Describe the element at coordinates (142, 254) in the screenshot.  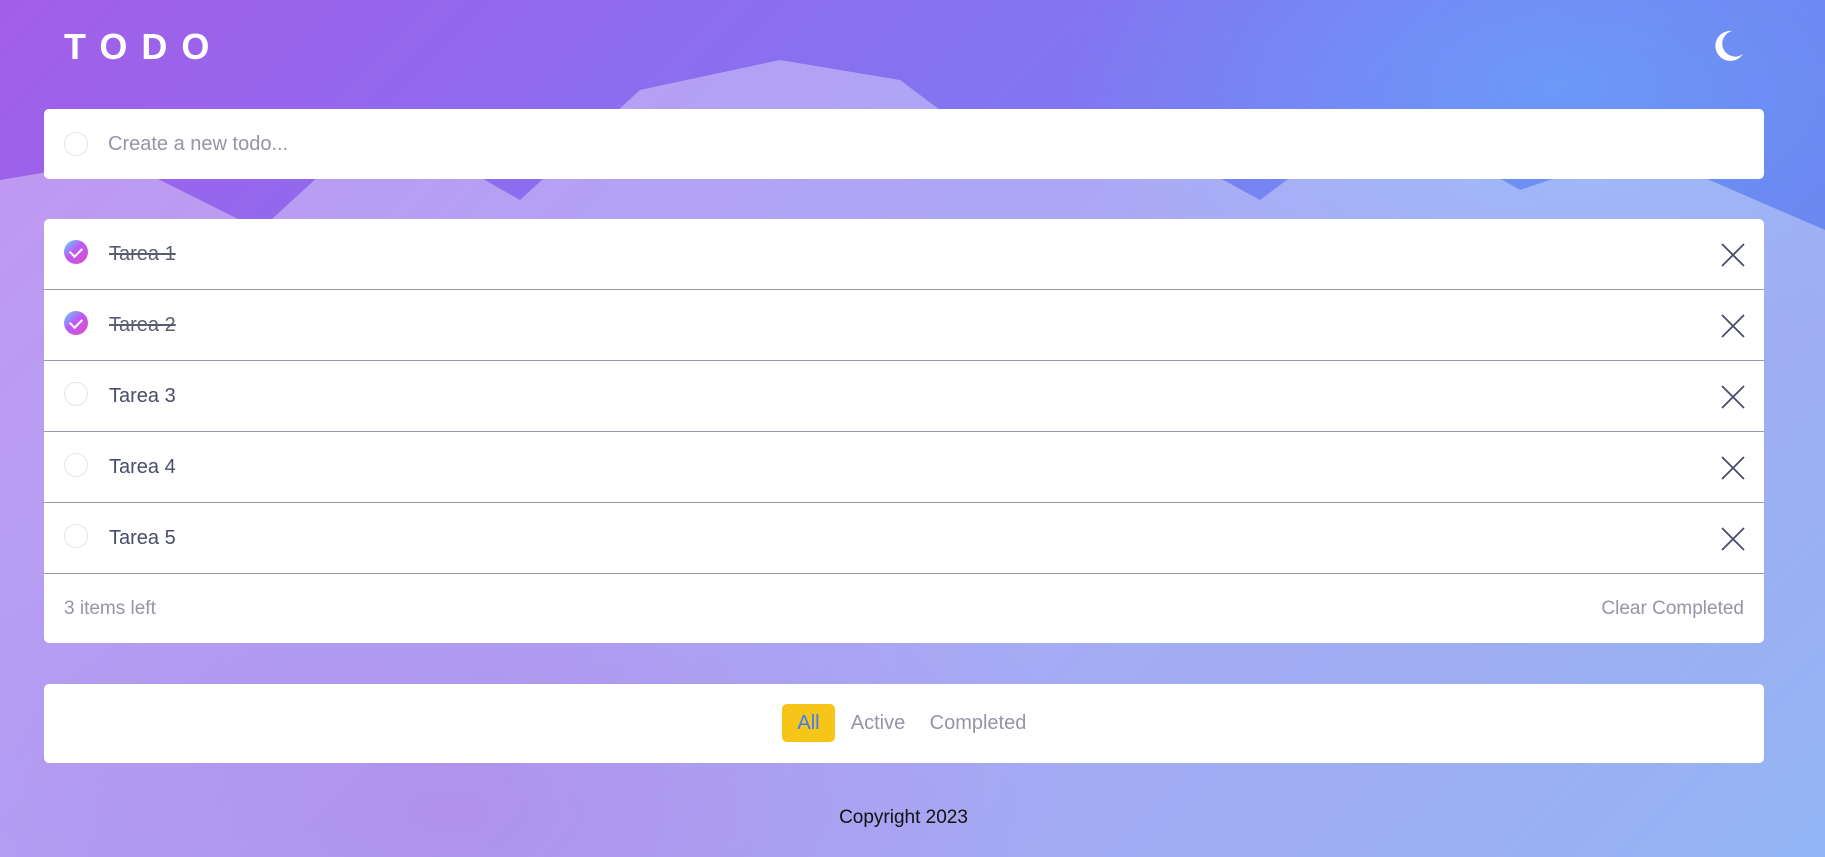
I see `todo-text: Tarea 1` at that location.